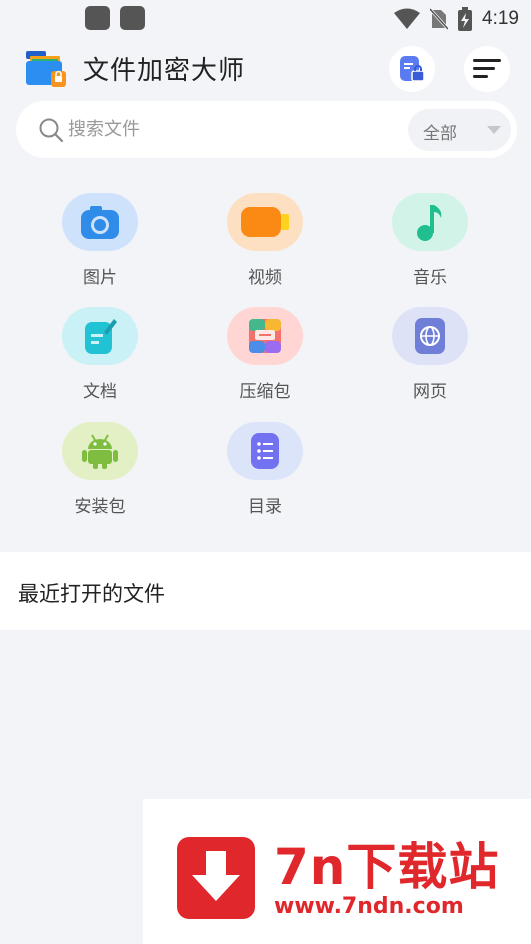 The image size is (531, 944). What do you see at coordinates (430, 392) in the screenshot?
I see `category-label: 网页` at bounding box center [430, 392].